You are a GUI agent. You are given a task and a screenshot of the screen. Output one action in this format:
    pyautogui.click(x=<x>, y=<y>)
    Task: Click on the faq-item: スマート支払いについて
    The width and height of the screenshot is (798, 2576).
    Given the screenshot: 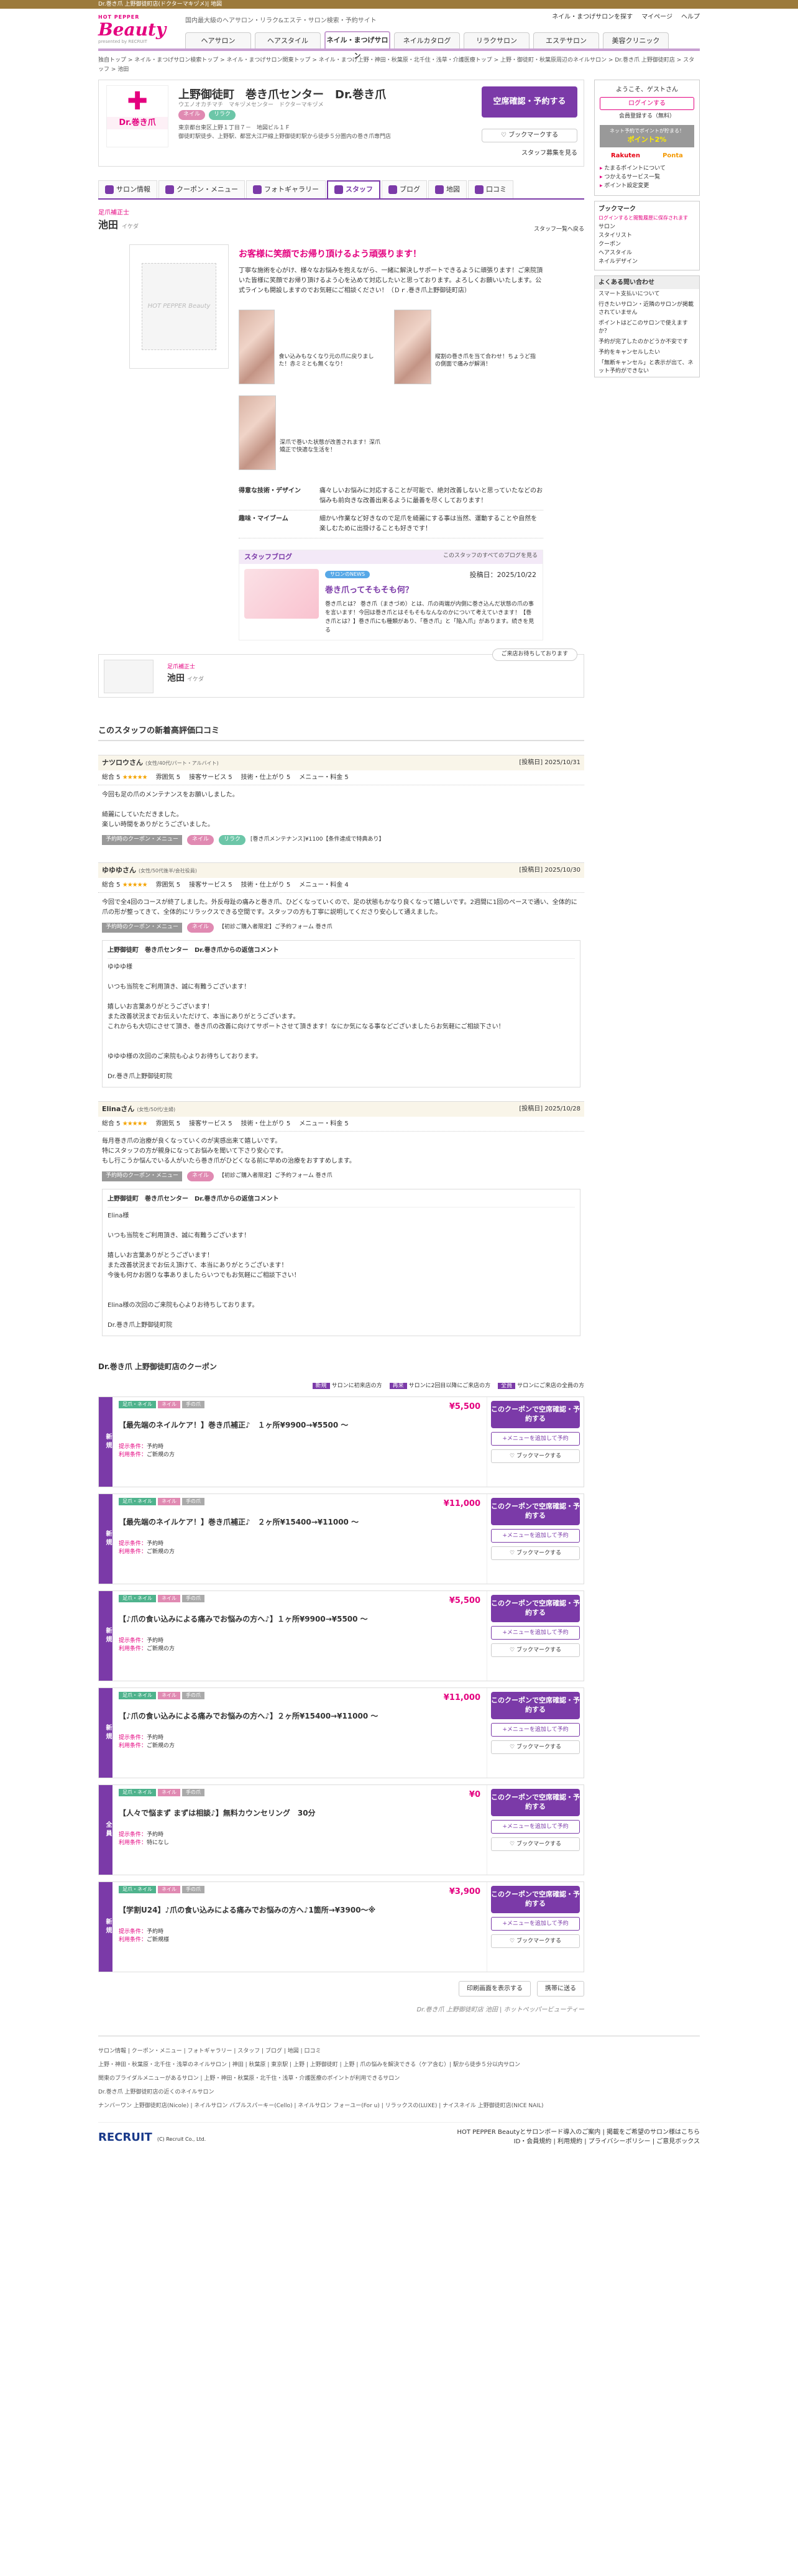 What is the action you would take?
    pyautogui.click(x=647, y=294)
    